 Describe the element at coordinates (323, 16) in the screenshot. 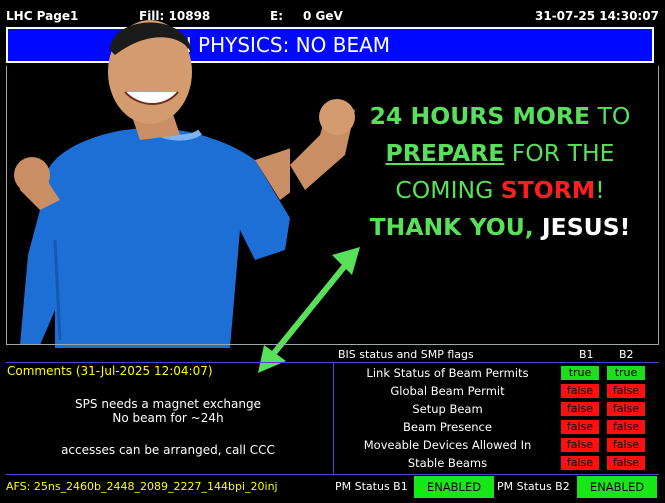

I see `energy-value: 0 GeV` at that location.